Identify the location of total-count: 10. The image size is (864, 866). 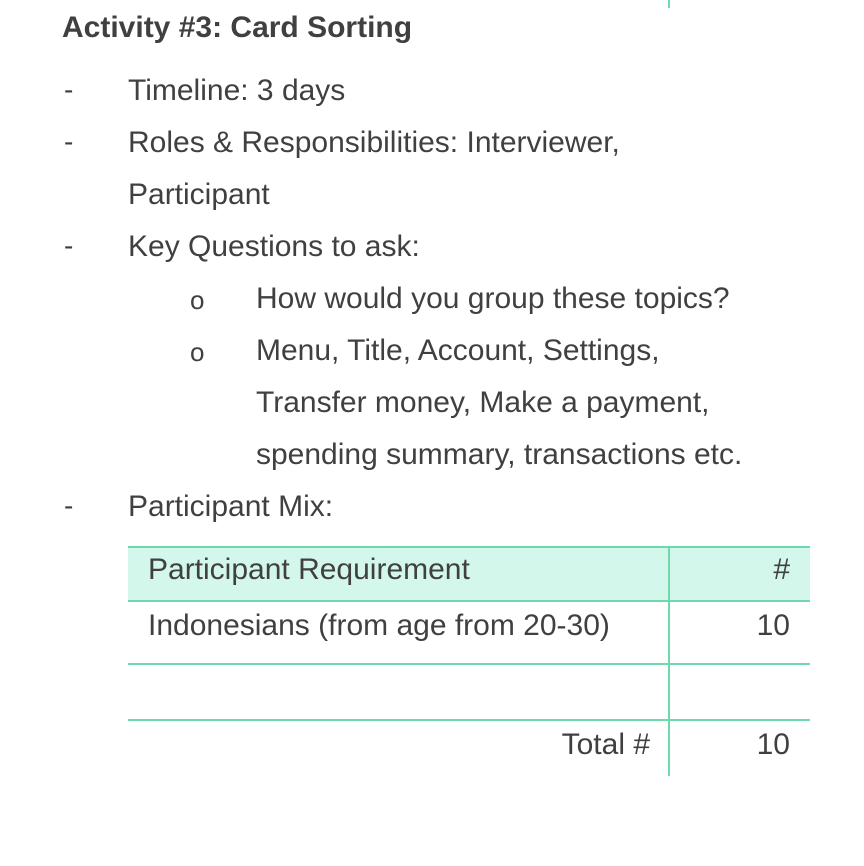
(773, 744).